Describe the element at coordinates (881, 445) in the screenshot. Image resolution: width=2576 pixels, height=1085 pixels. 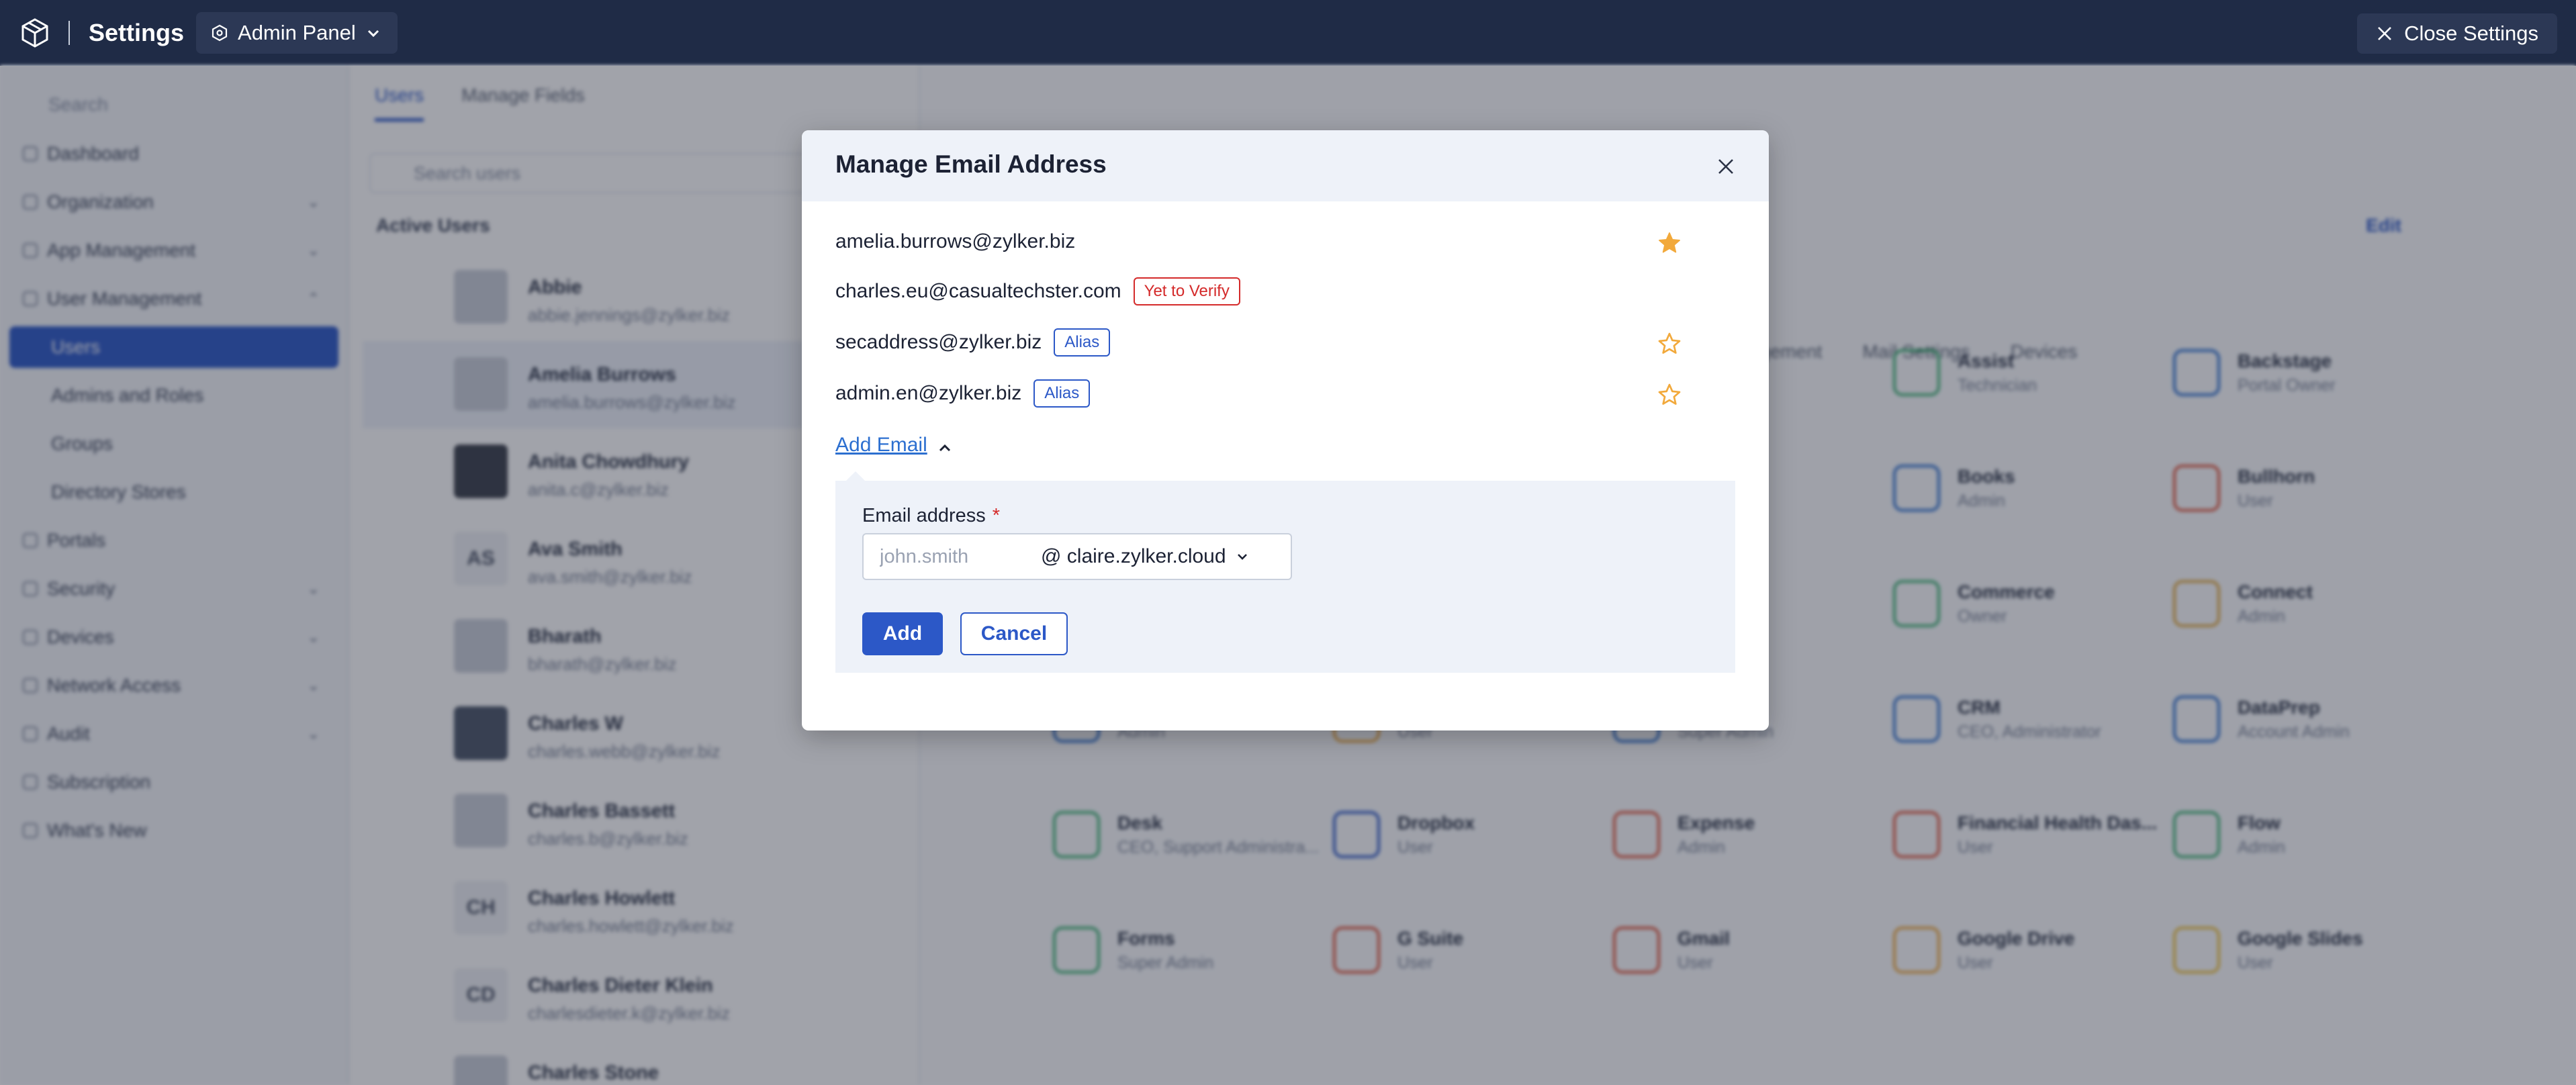
I see `add-email-link: Add Email` at that location.